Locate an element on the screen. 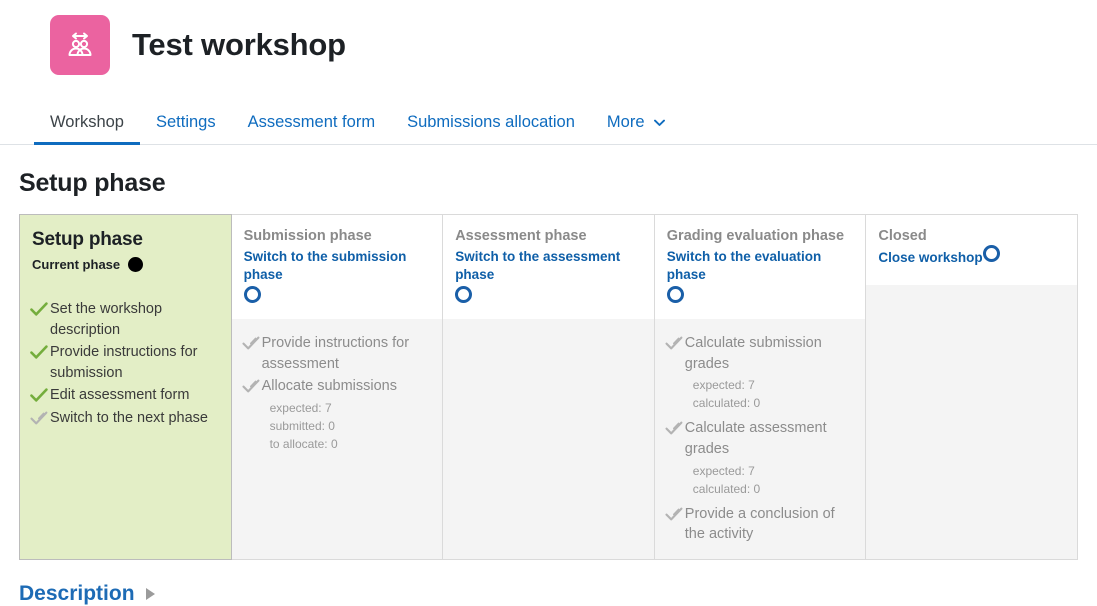 Image resolution: width=1097 pixels, height=606 pixels. phase-column-closed: Closed Close workshop is located at coordinates (972, 387).